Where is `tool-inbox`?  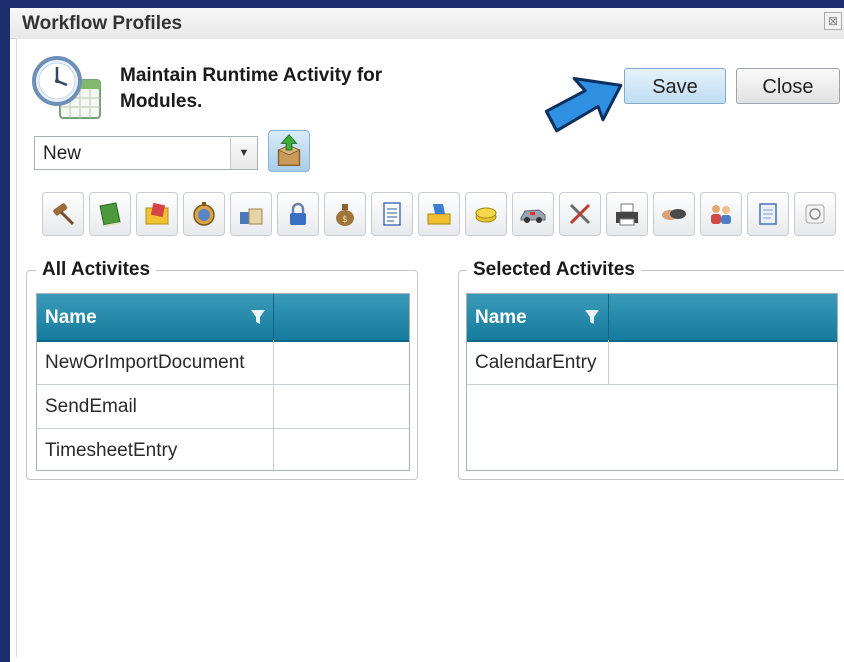
tool-inbox is located at coordinates (439, 214).